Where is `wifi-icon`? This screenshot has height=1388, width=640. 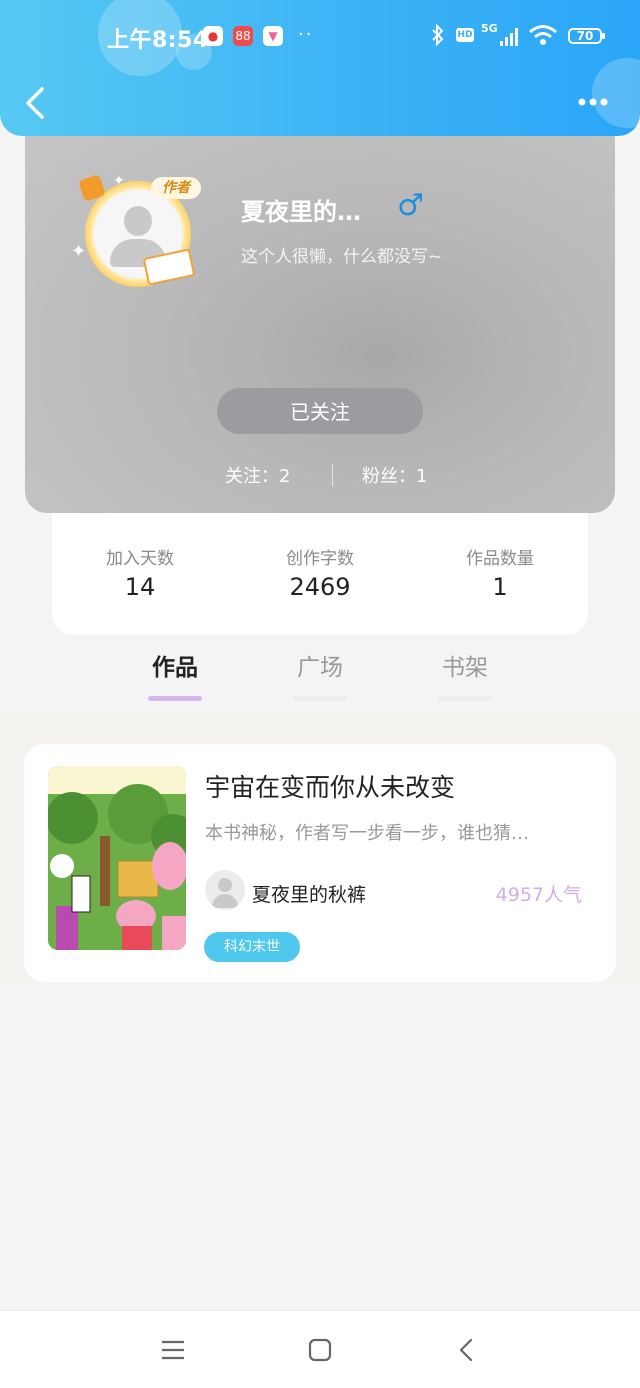
wifi-icon is located at coordinates (543, 37).